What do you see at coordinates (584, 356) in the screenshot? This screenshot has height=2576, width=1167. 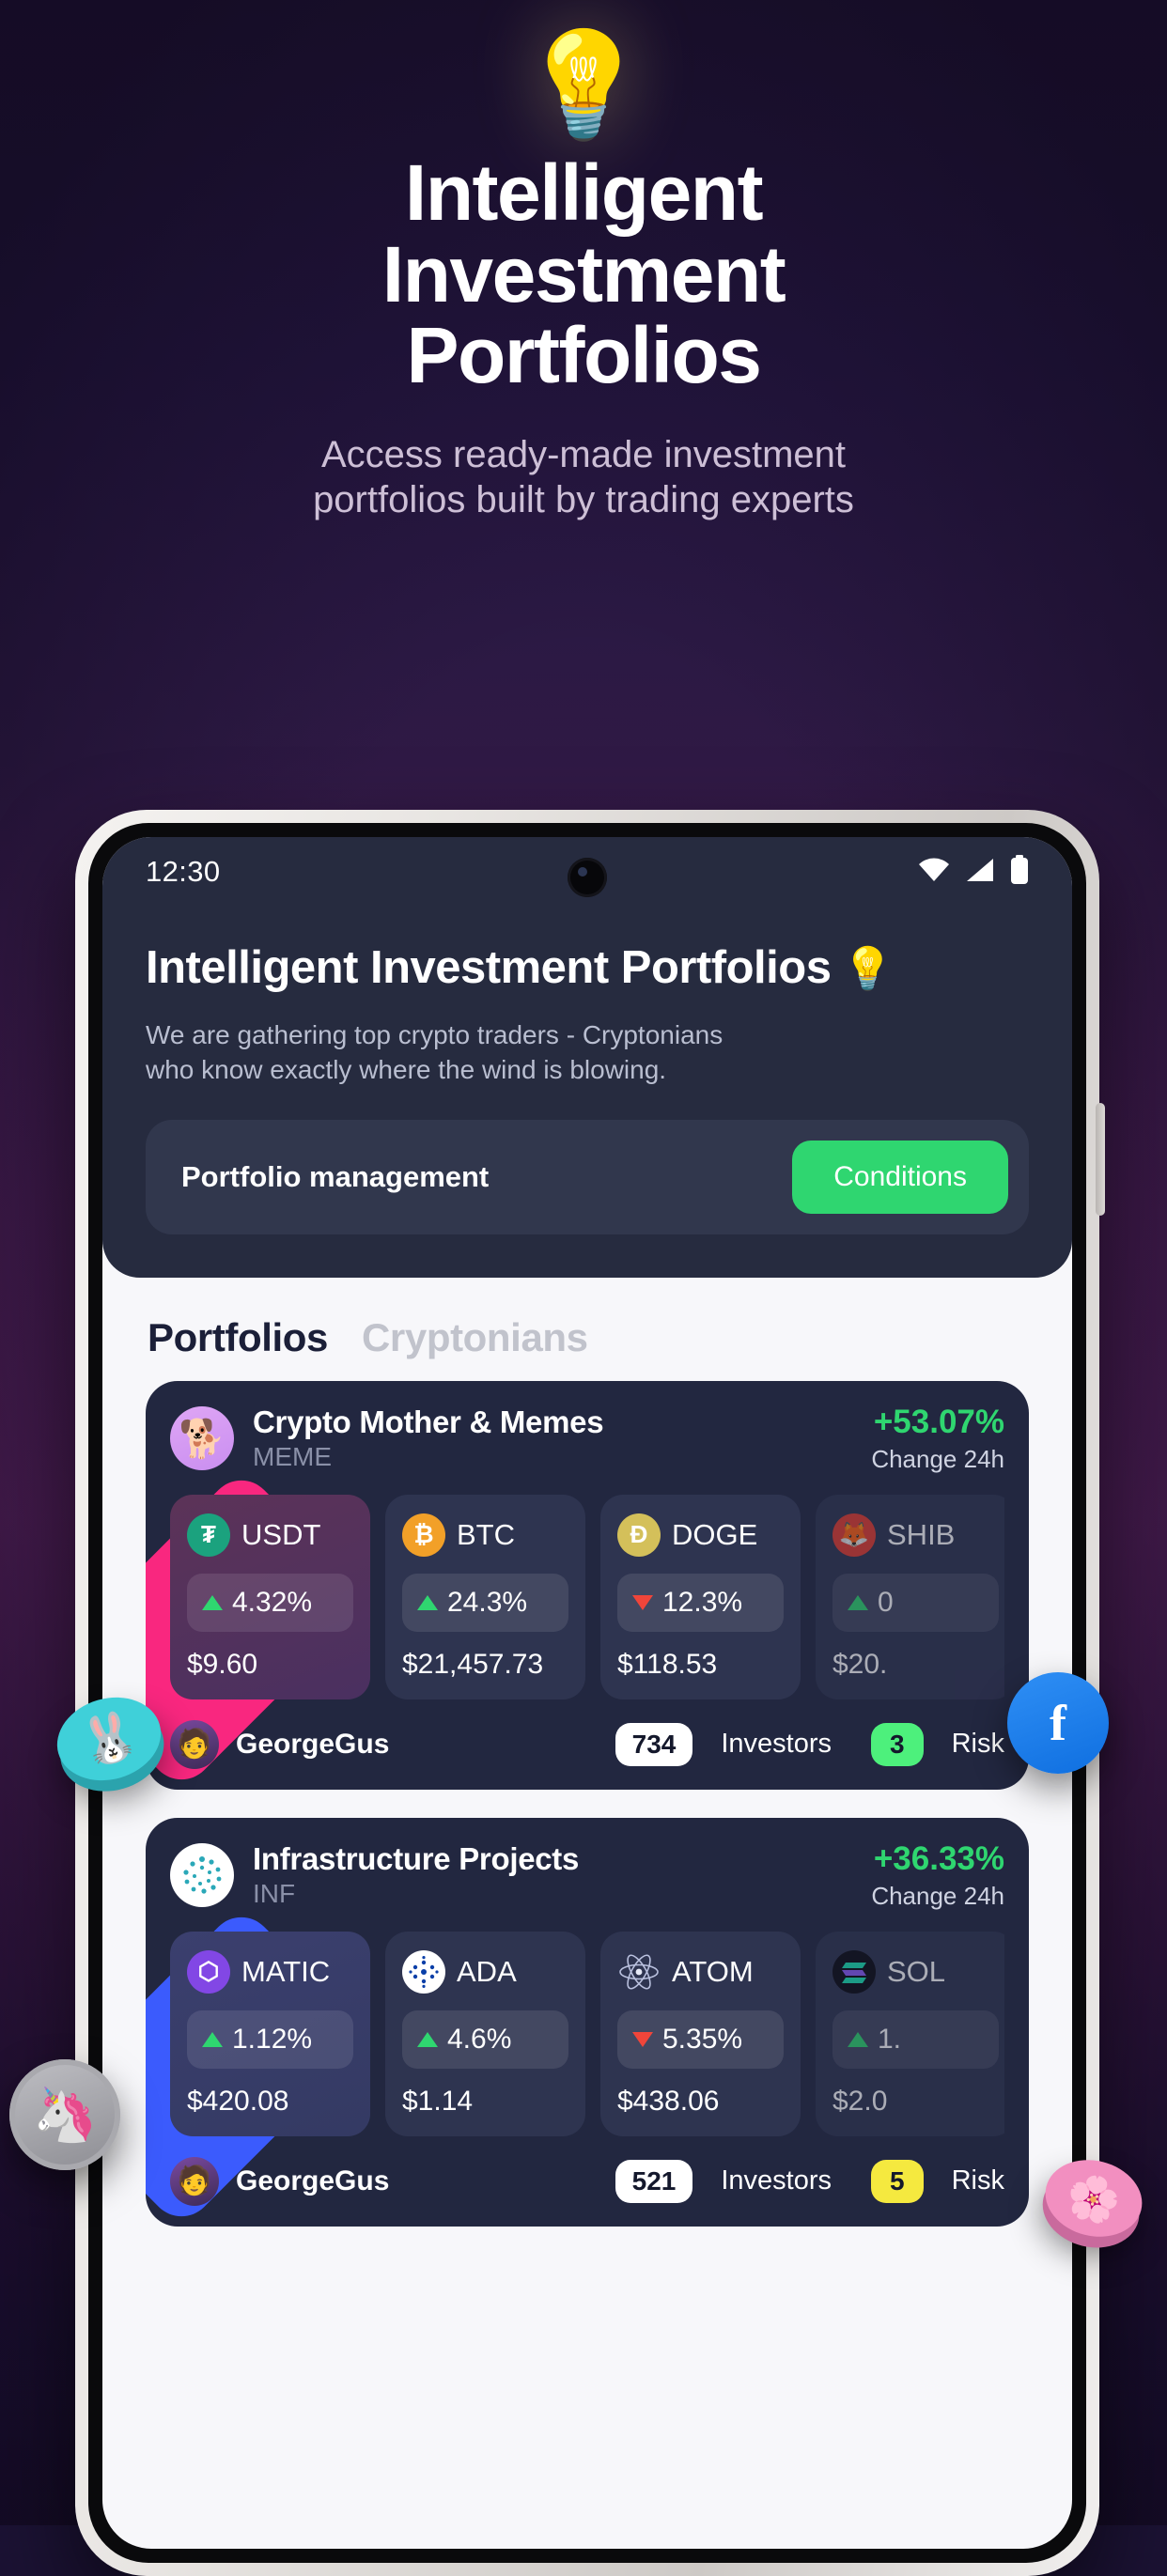 I see `hero-title-line-3: Portfolios` at bounding box center [584, 356].